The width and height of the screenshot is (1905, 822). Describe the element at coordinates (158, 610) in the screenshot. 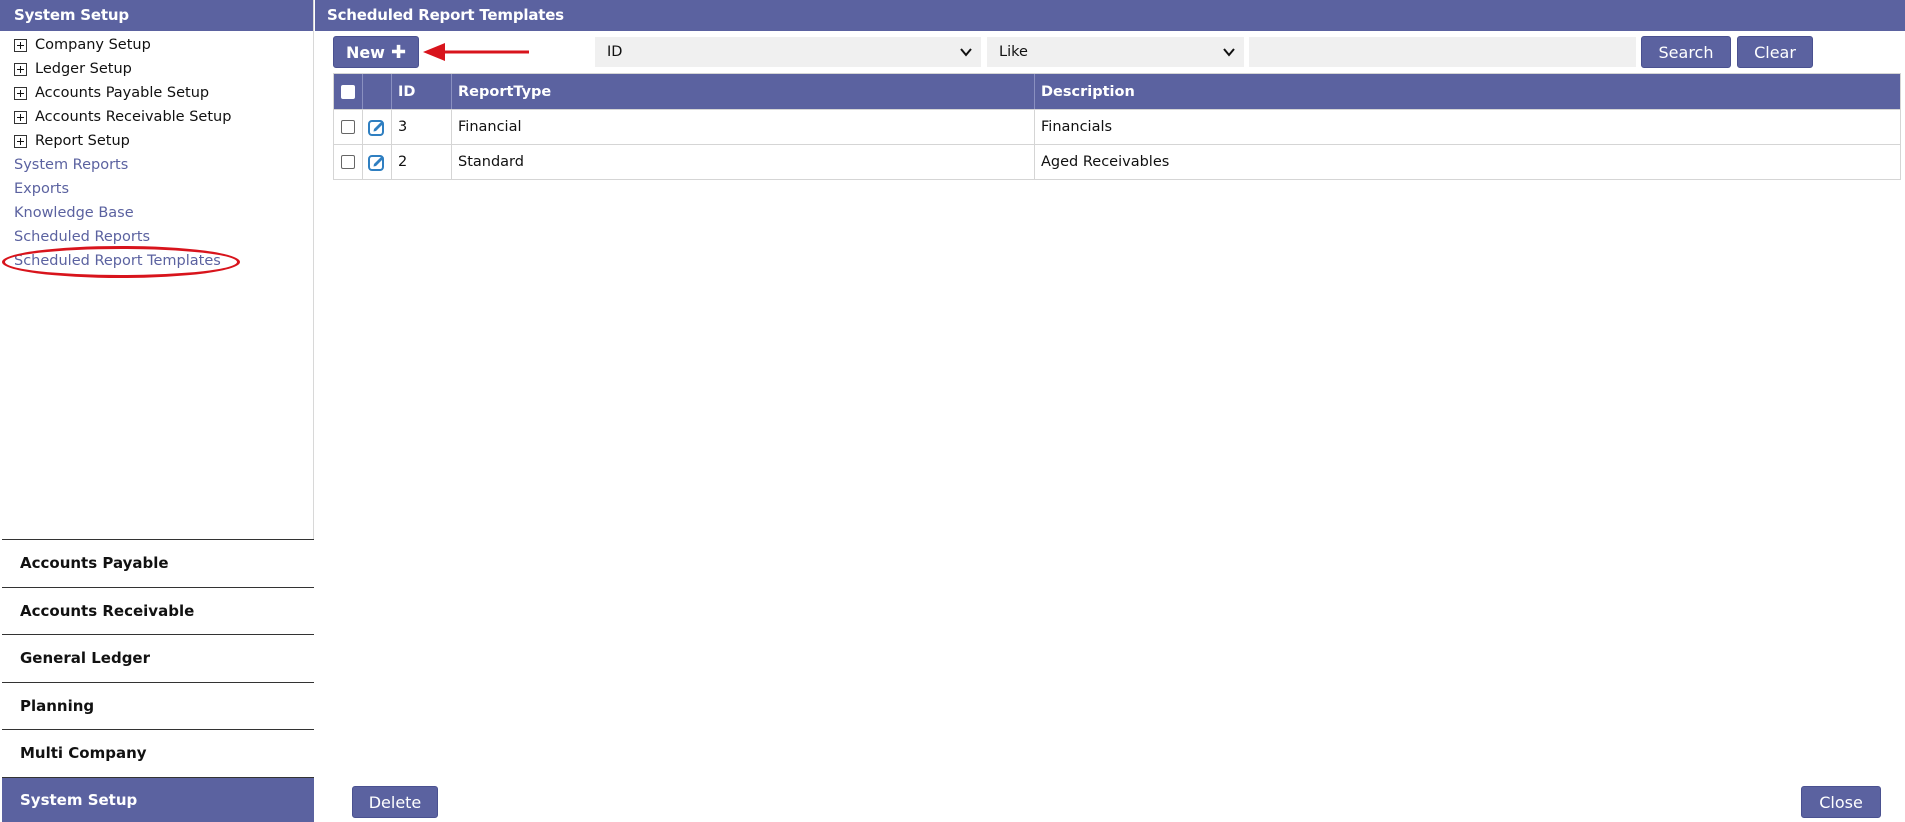

I see `nav-accounts-receivable: Accounts Receivable` at that location.